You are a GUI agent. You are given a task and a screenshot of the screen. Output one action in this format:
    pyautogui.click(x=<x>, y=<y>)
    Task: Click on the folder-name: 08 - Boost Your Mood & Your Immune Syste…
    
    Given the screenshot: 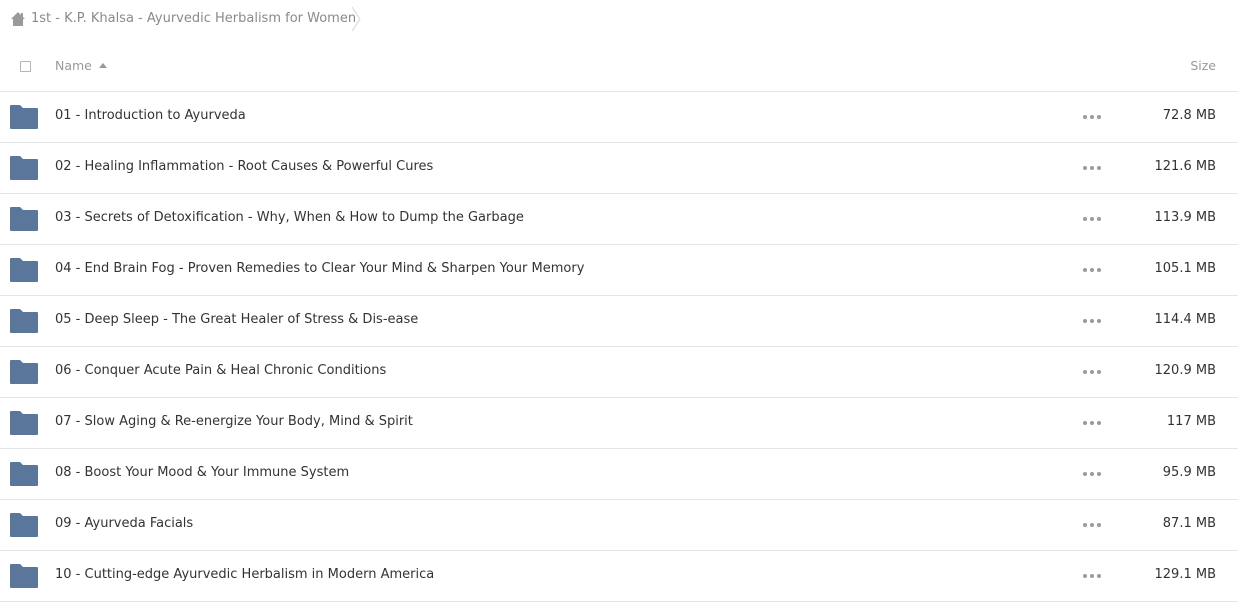 What is the action you would take?
    pyautogui.click(x=202, y=472)
    